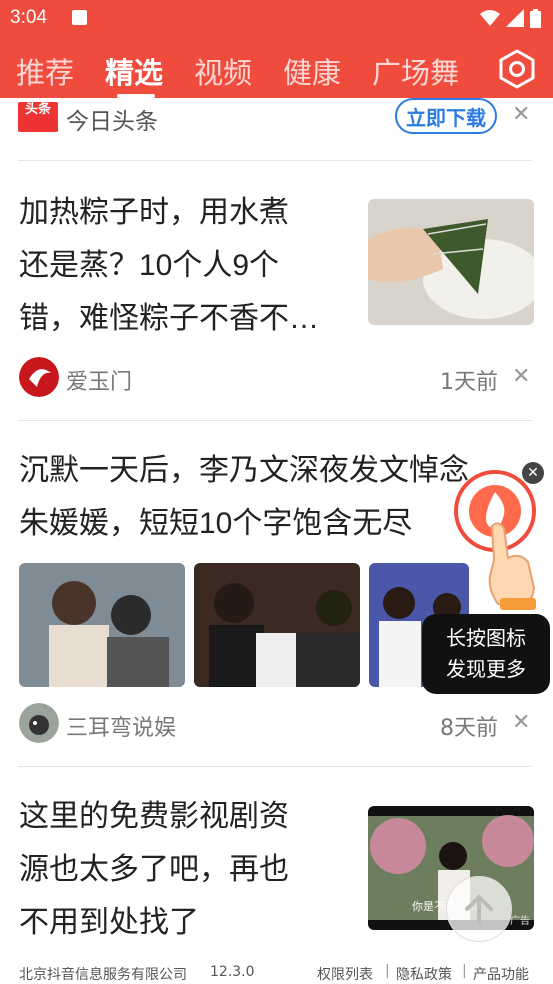 The height and width of the screenshot is (984, 553). What do you see at coordinates (112, 122) in the screenshot?
I see `ad-title: 今日头条` at bounding box center [112, 122].